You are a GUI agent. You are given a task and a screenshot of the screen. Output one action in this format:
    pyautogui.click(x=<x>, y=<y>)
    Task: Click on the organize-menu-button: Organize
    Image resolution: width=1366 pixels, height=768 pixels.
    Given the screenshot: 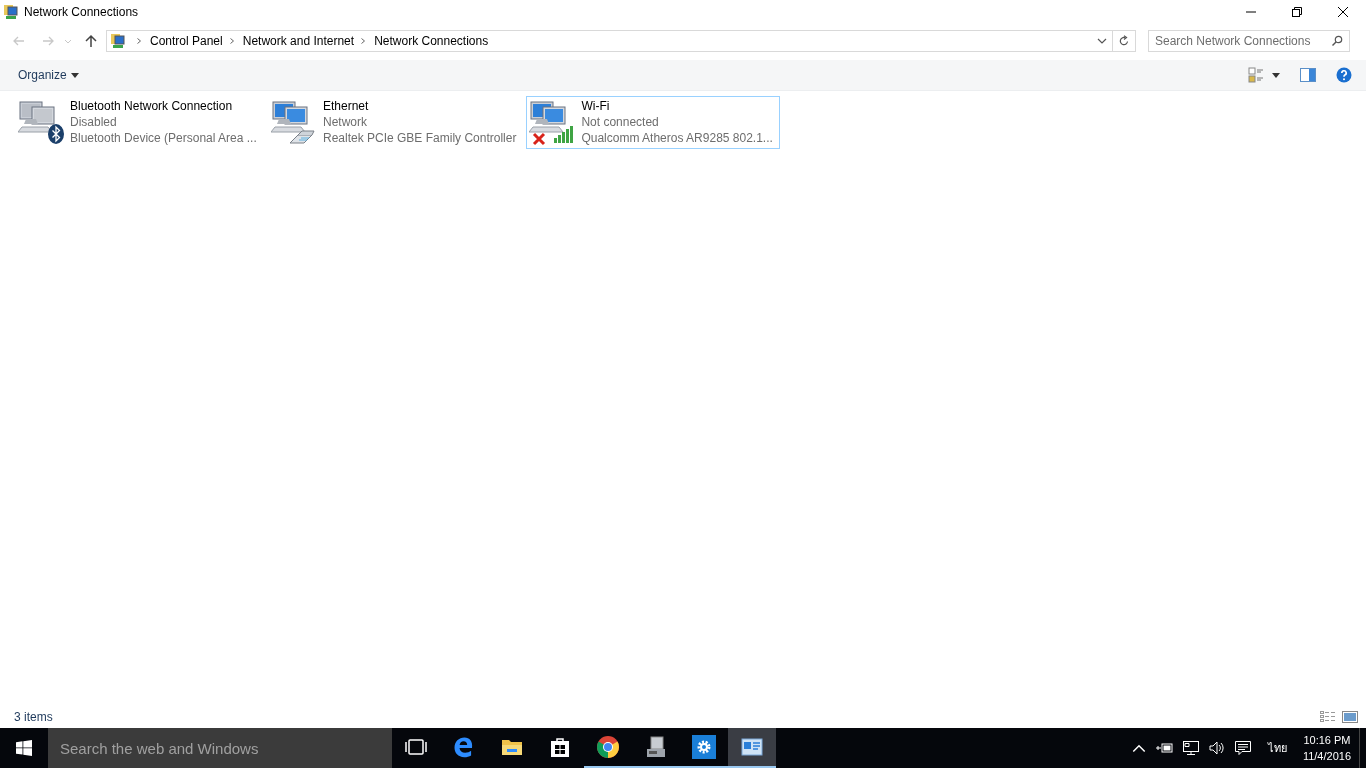 What is the action you would take?
    pyautogui.click(x=48, y=75)
    